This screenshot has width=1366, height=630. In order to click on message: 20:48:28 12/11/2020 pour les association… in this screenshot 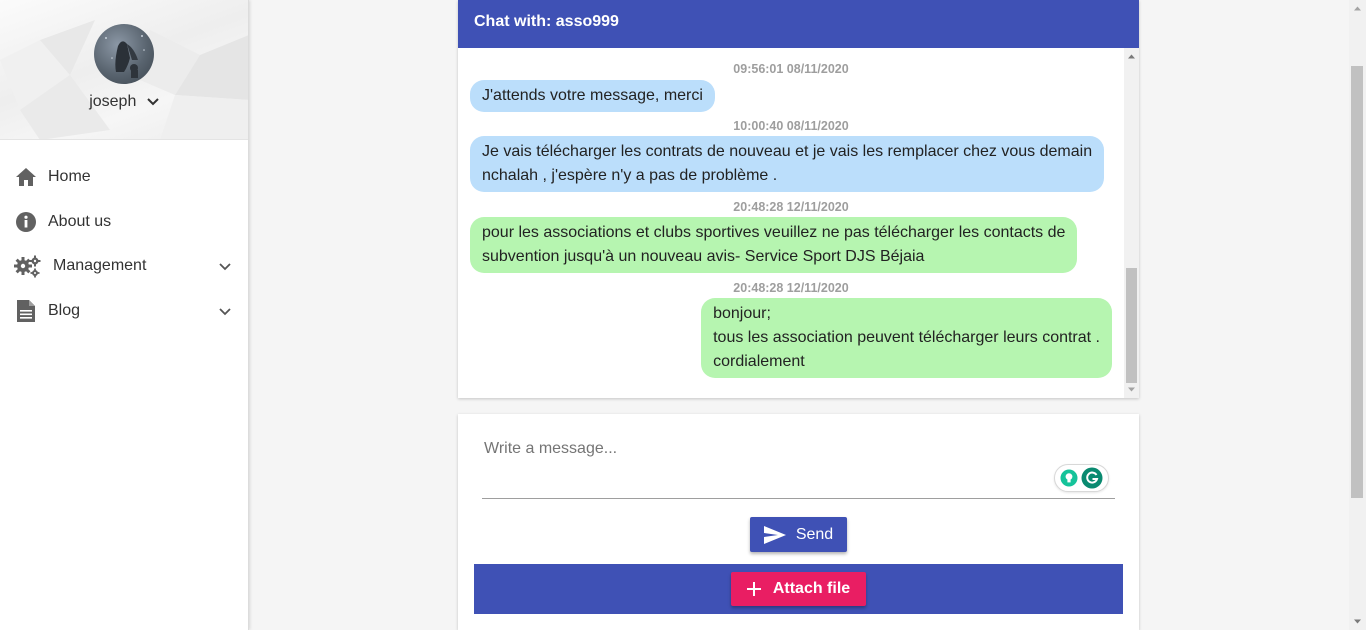, I will do `click(791, 236)`.